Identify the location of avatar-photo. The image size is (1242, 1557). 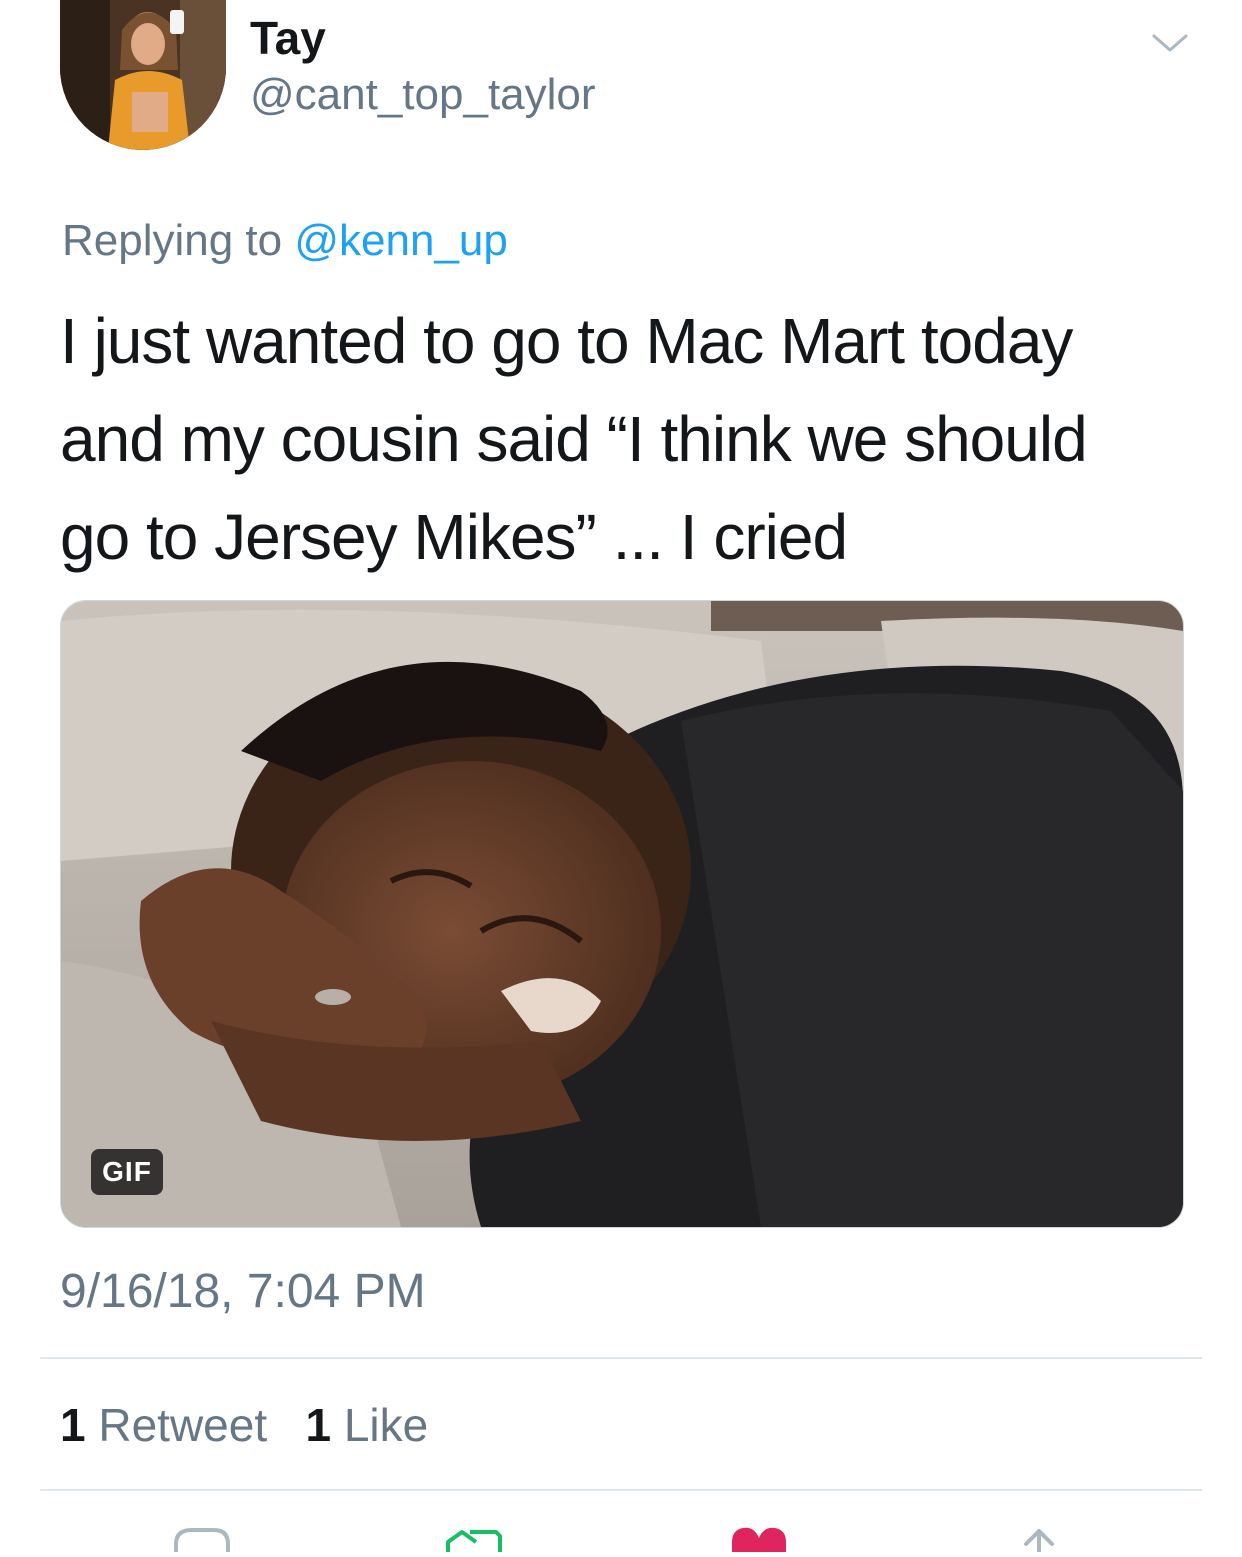
(143, 75).